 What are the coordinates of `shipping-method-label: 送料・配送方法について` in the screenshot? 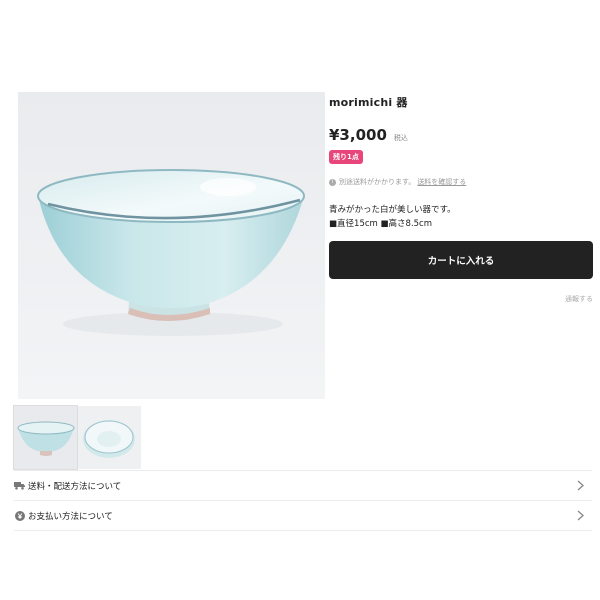 It's located at (75, 486).